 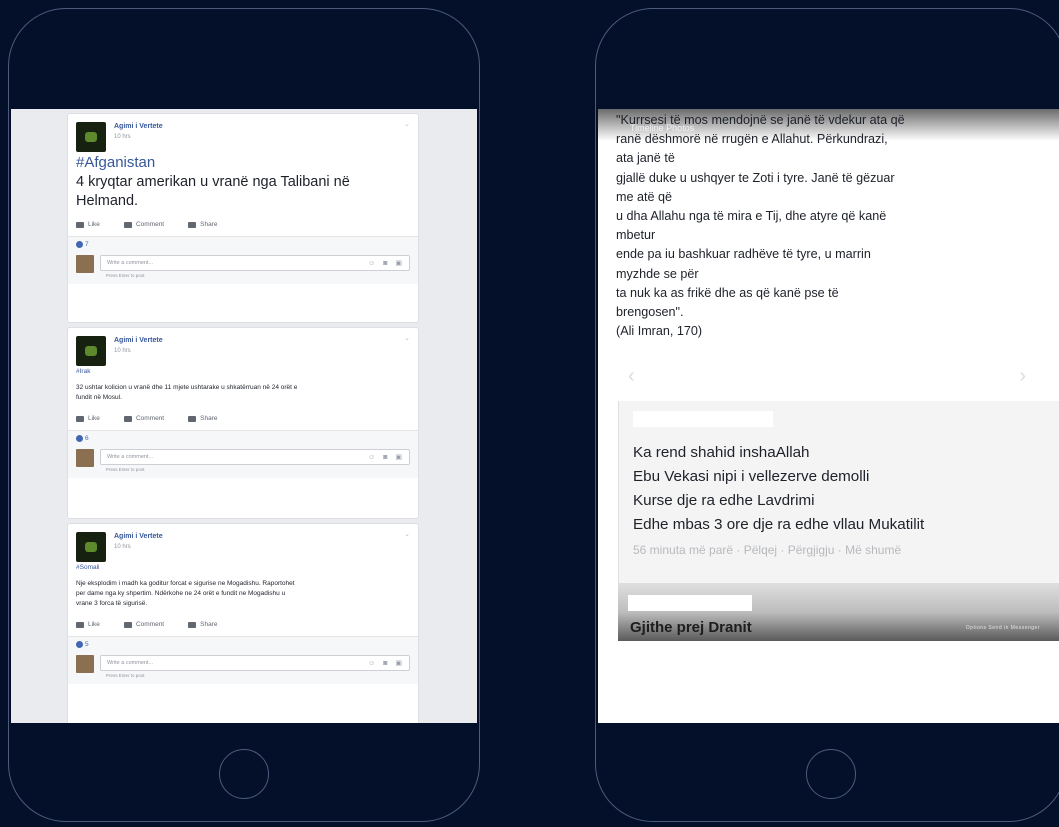 I want to click on chevron-right-icon: ›, so click(x=1022, y=376).